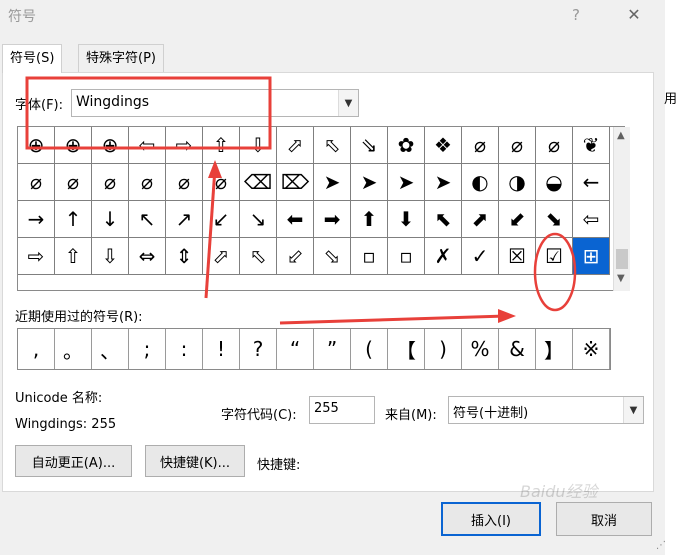 This screenshot has width=677, height=555. Describe the element at coordinates (221, 349) in the screenshot. I see `recent-symbol-cell: !` at that location.